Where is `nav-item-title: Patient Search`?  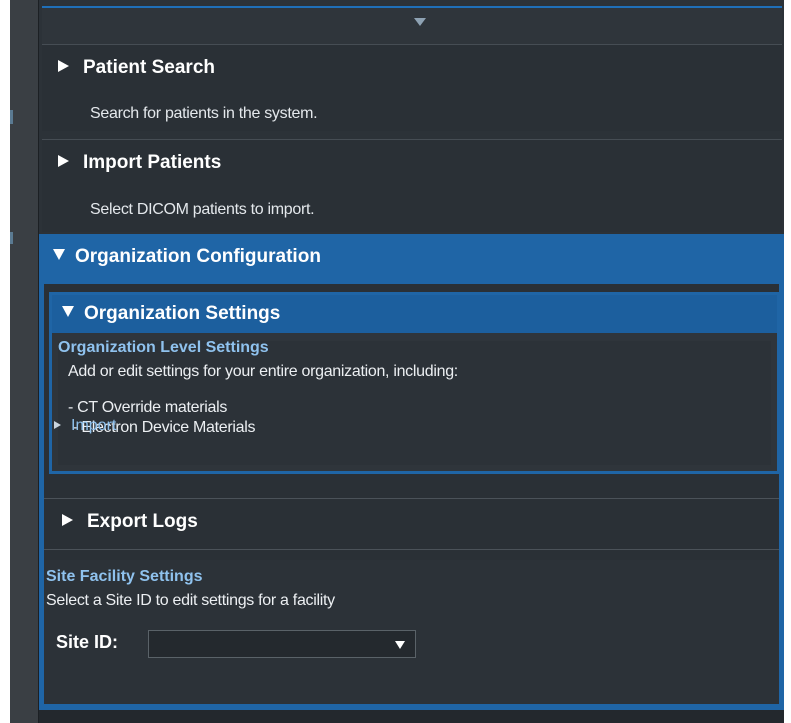
nav-item-title: Patient Search is located at coordinates (136, 68).